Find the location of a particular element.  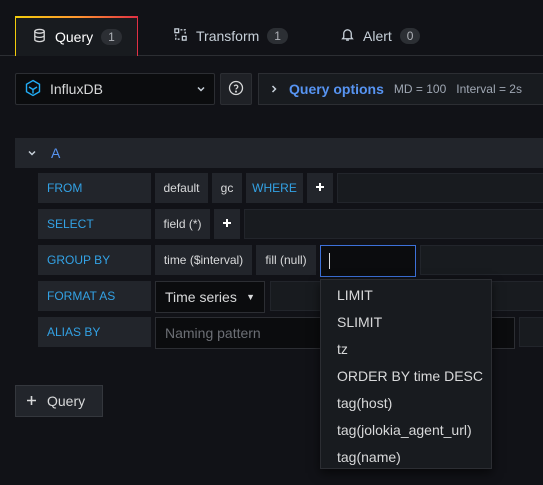

where-keyword: WHERE is located at coordinates (274, 188).